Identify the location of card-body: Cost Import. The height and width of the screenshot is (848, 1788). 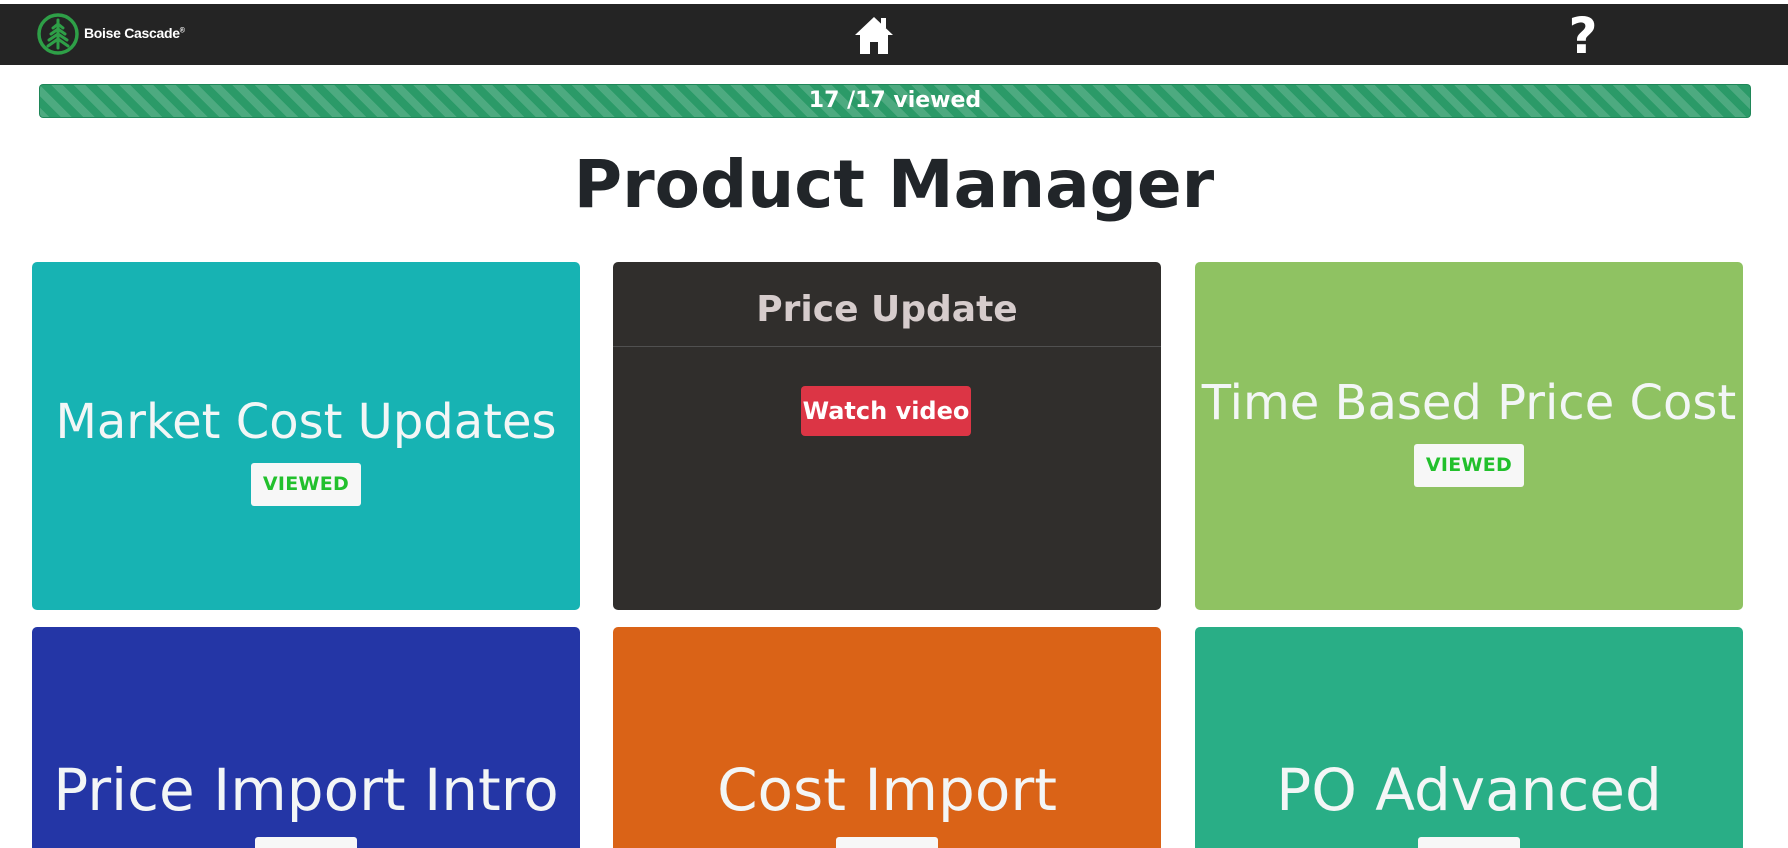
(887, 801).